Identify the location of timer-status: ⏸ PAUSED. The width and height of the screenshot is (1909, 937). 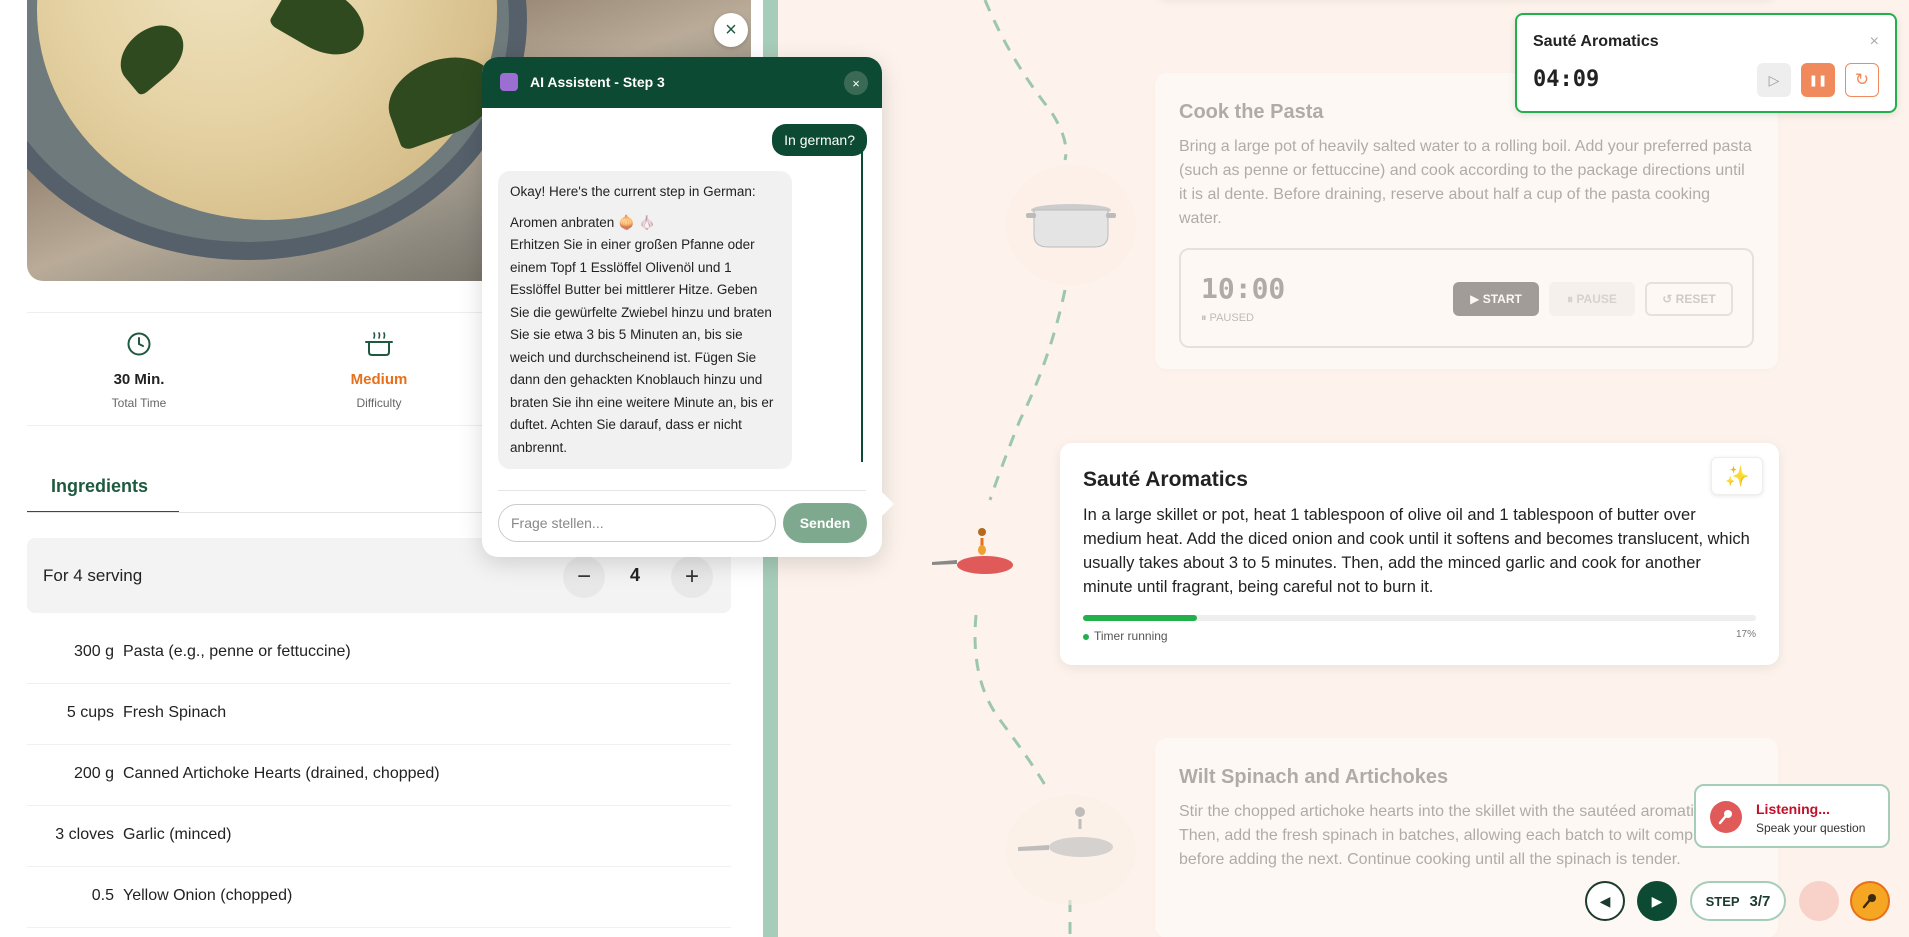
(1227, 318).